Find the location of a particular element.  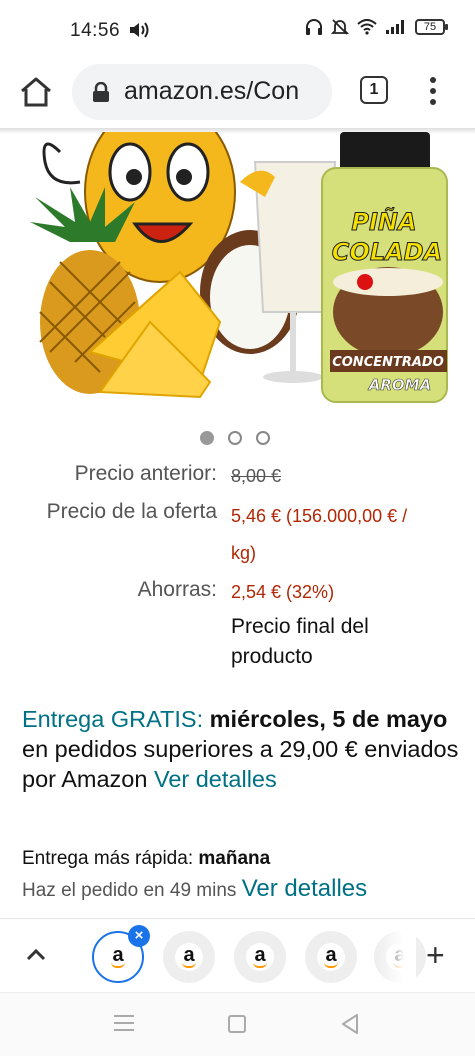

offer-price-label: Precio de la oferta is located at coordinates (131, 511).